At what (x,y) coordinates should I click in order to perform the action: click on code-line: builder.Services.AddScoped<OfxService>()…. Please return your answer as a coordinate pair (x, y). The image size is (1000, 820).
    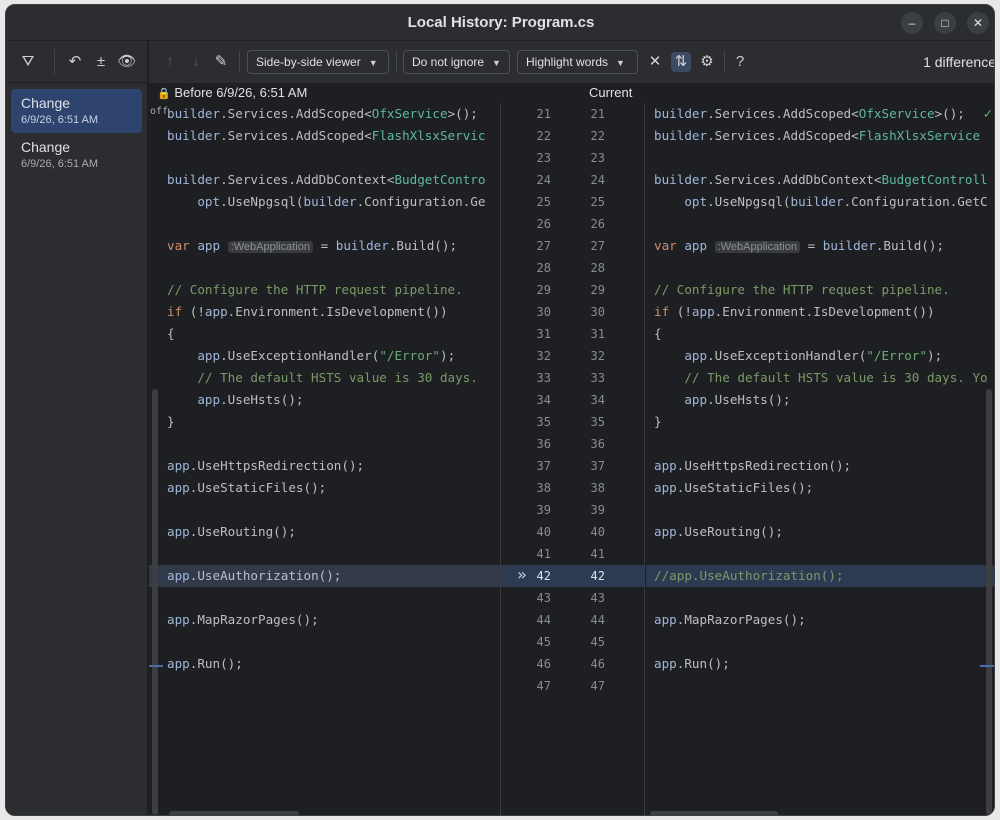
    Looking at the image, I should click on (322, 113).